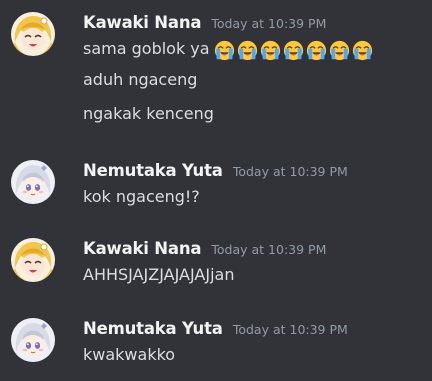  I want to click on message-content: sama goblok ya, so click(146, 48).